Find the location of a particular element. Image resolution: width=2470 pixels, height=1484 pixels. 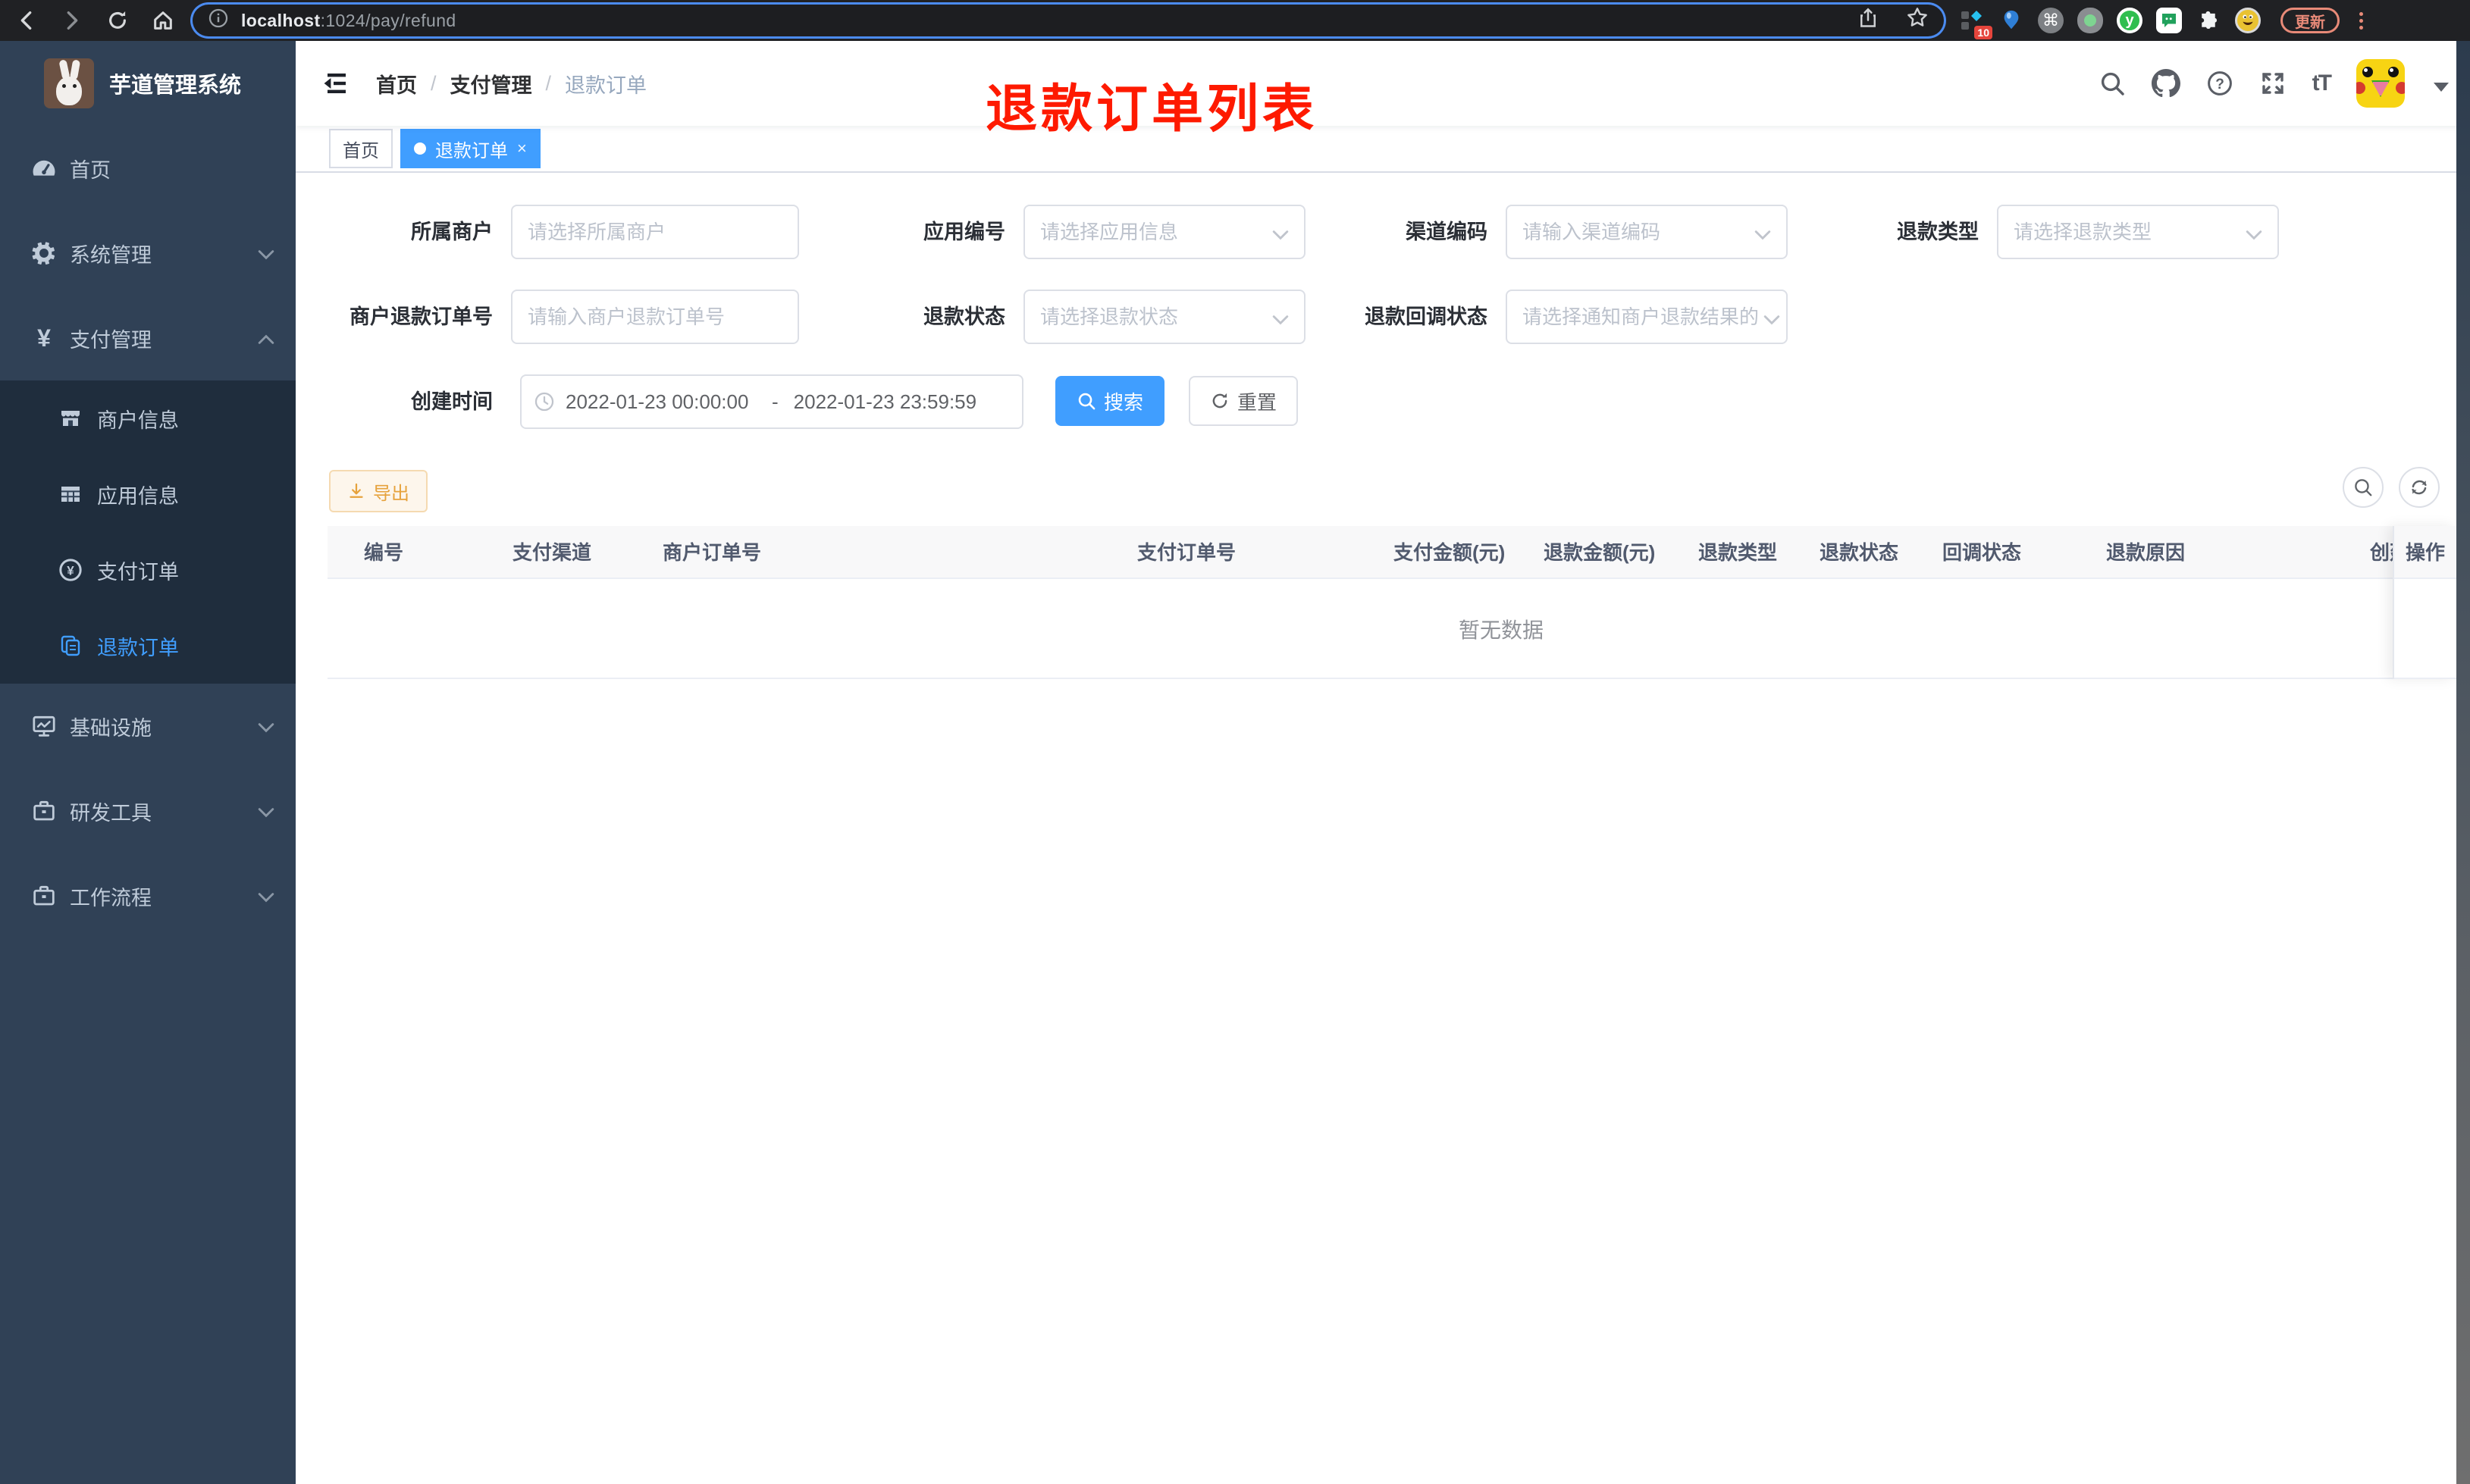

clock-icon is located at coordinates (544, 401).